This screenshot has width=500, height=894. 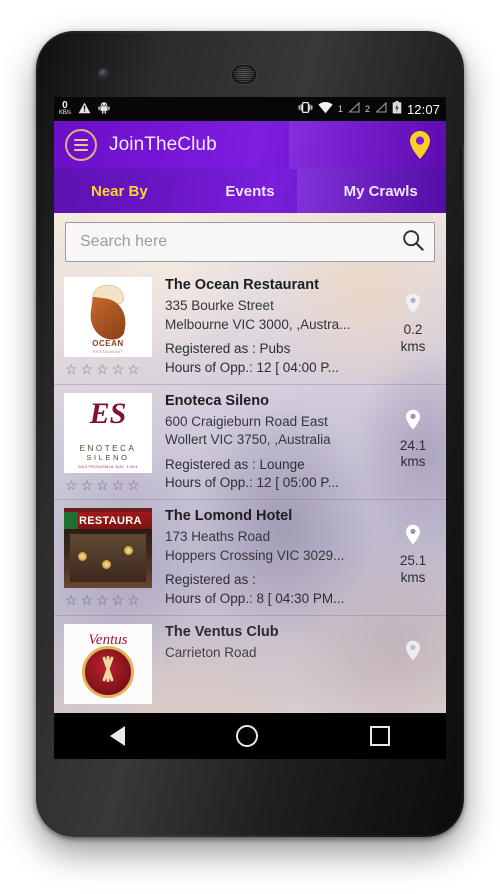 I want to click on volume-button, so click(x=37, y=242).